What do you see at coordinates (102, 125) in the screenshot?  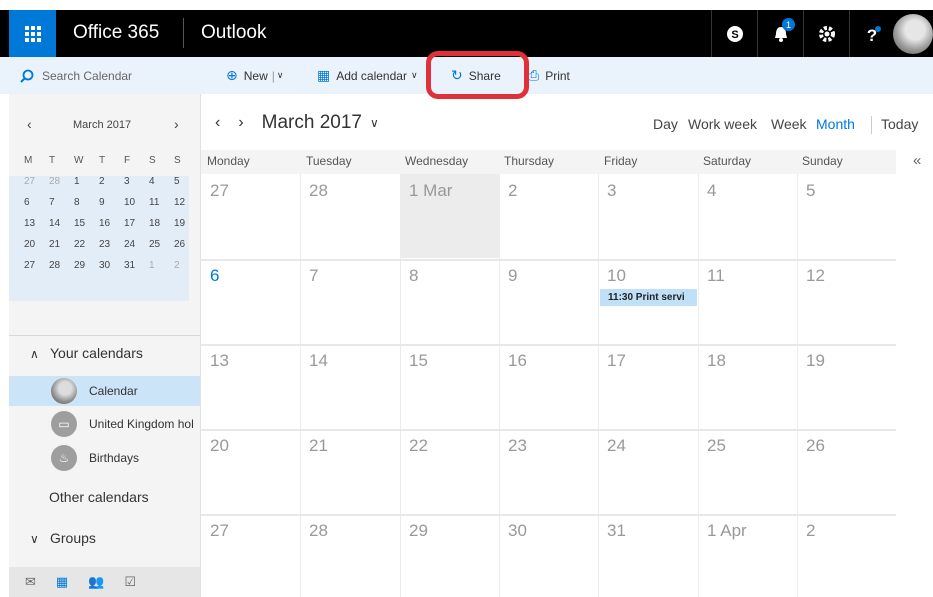 I see `minical-month: March 2017` at bounding box center [102, 125].